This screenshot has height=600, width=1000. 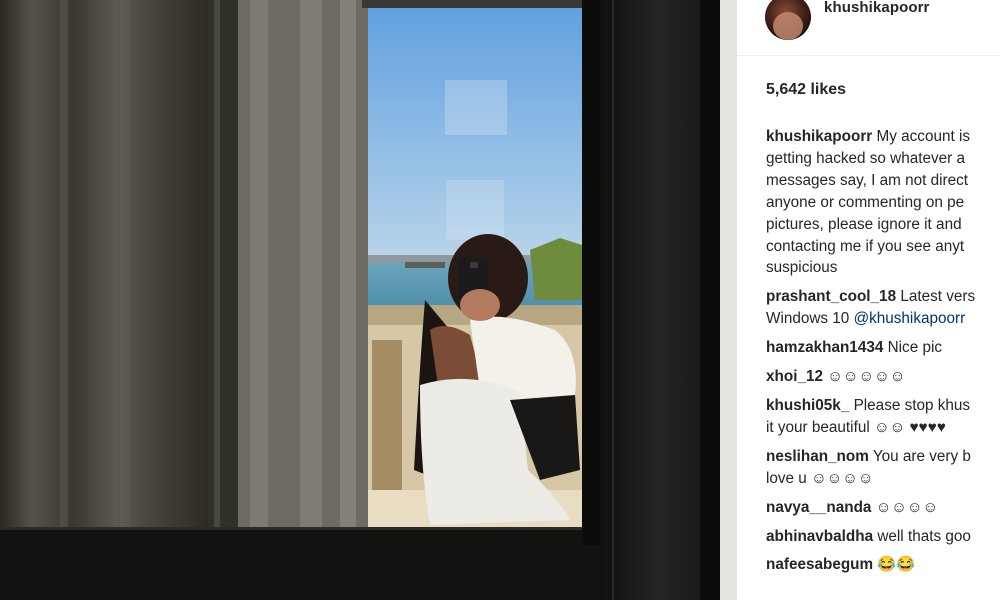 I want to click on comment-author: neslihan_nom, so click(x=817, y=456).